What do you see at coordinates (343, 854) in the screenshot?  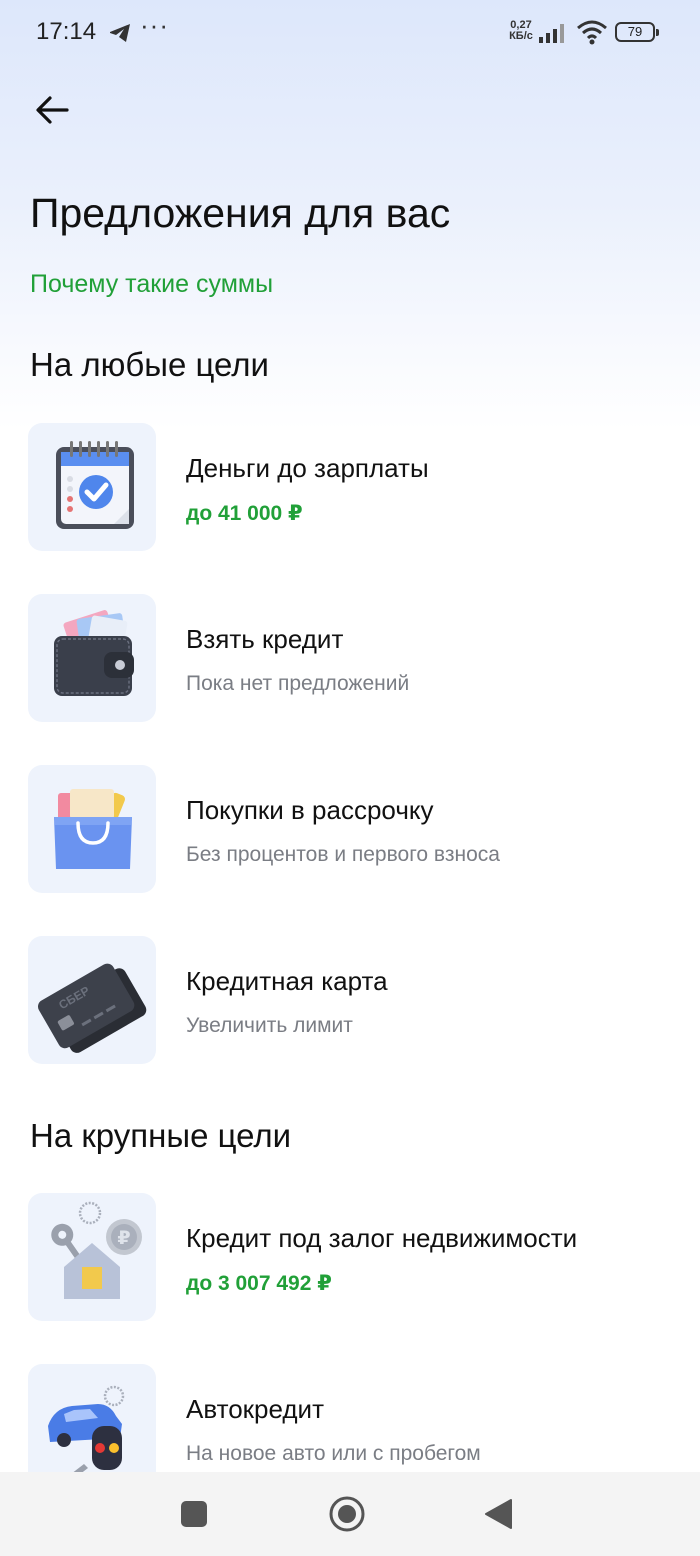 I see `offer-subtitle: Без процентов и первого взноса` at bounding box center [343, 854].